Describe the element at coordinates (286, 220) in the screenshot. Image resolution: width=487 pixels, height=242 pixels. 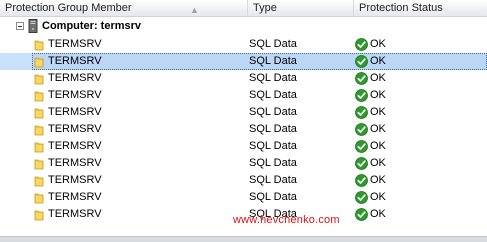
I see `watermark-text: www.hevchenko.com` at that location.